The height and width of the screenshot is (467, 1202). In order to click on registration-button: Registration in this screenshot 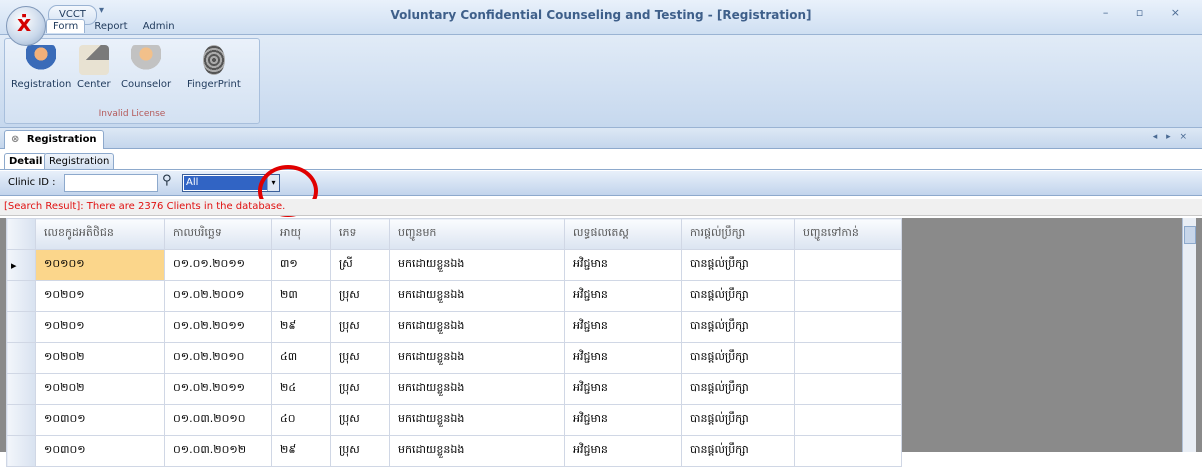, I will do `click(41, 67)`.